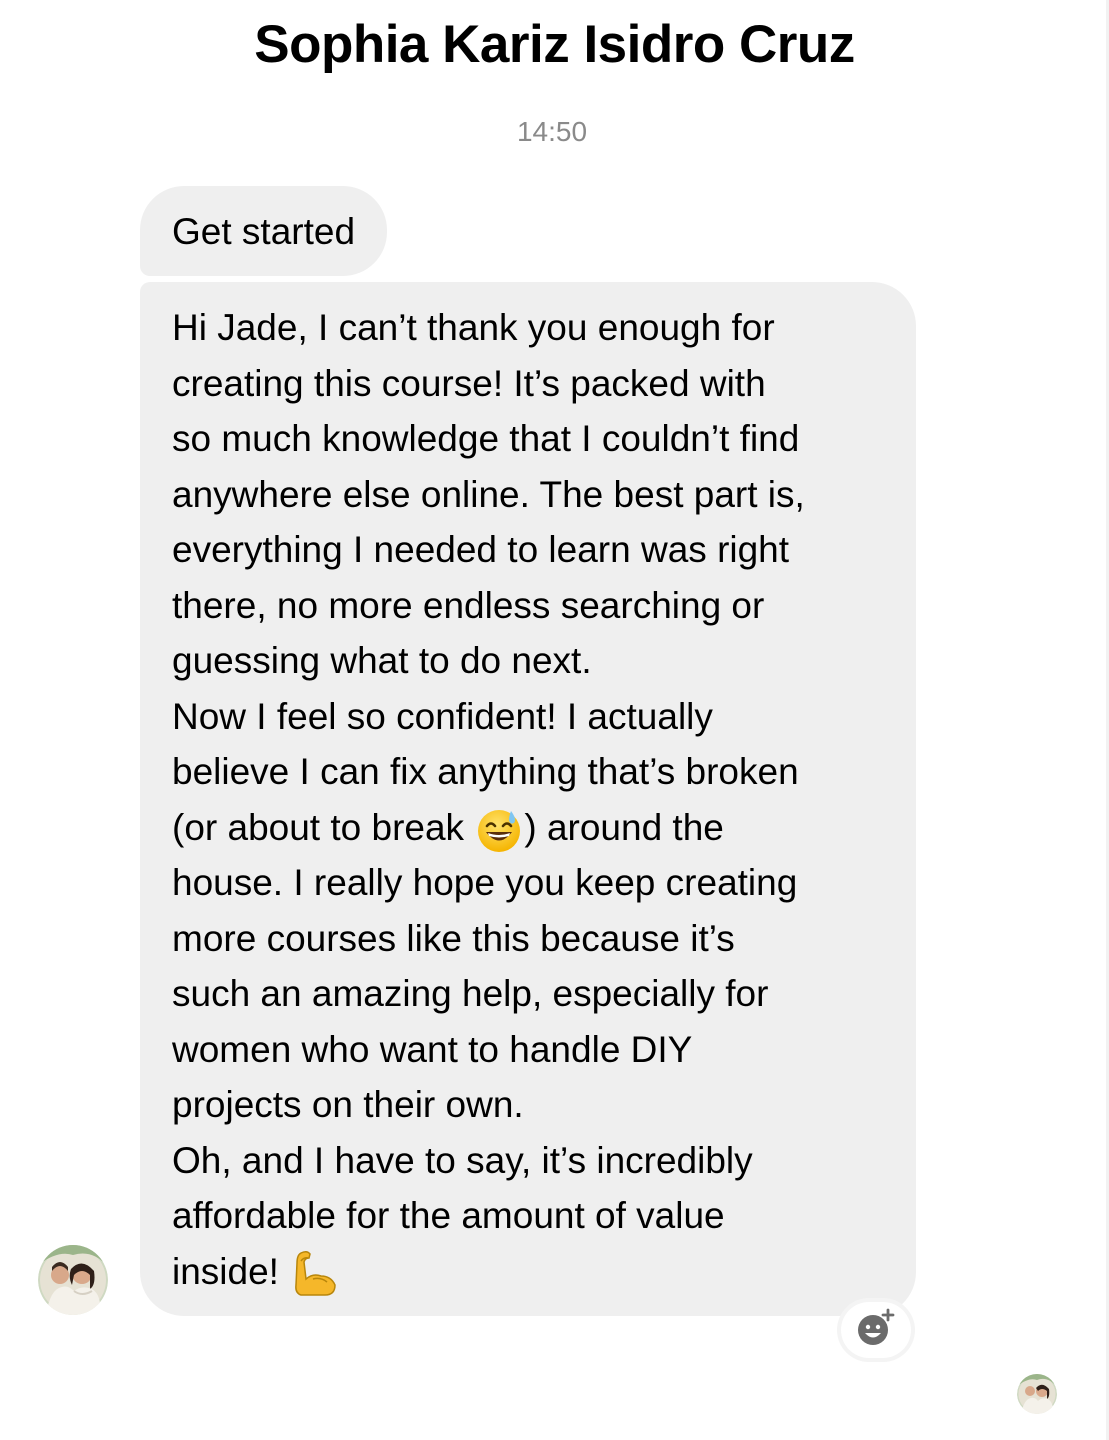  What do you see at coordinates (485, 882) in the screenshot?
I see `message-line: house. I really hope you keep creating` at bounding box center [485, 882].